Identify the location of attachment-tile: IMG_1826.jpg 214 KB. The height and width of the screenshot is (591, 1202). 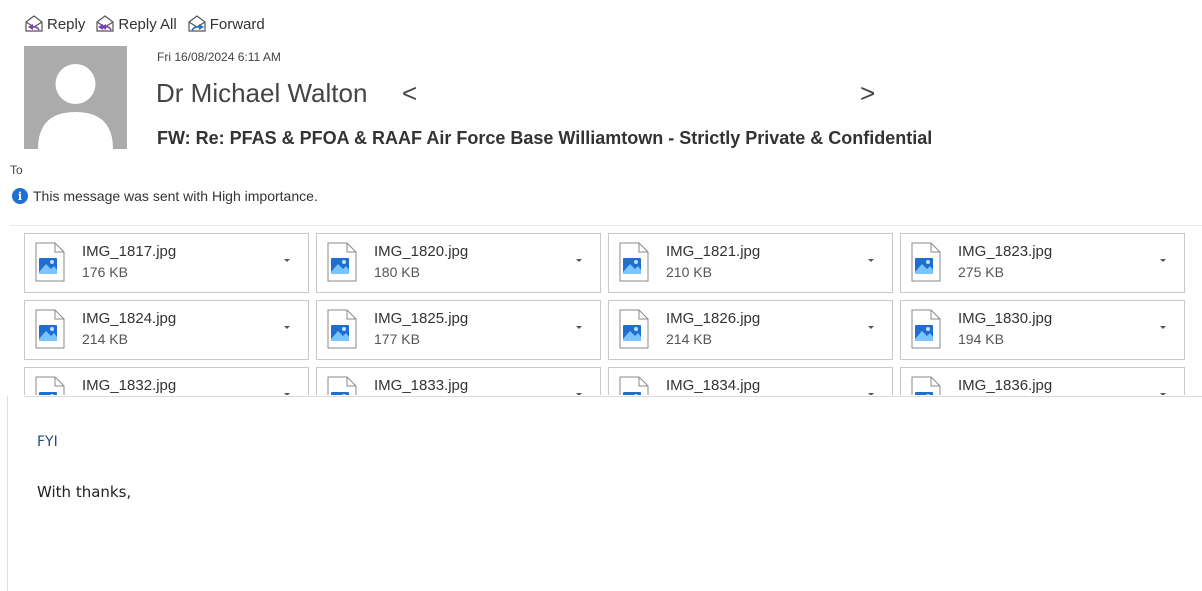
(750, 330).